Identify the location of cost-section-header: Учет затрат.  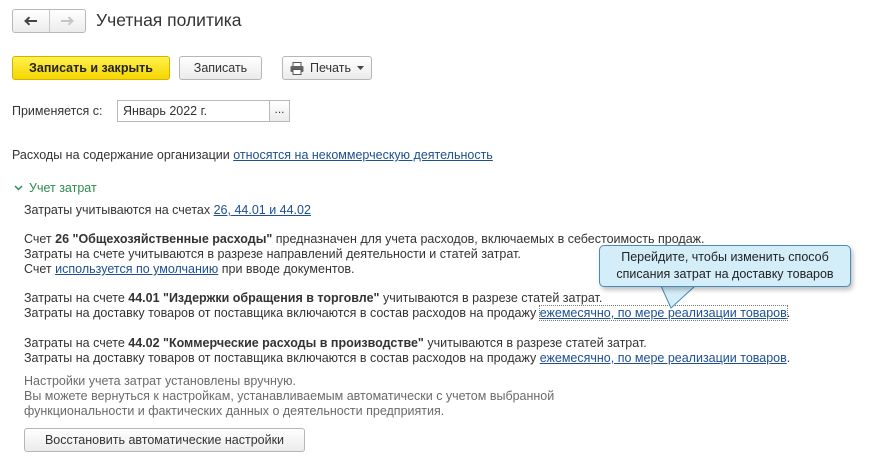
(55, 188).